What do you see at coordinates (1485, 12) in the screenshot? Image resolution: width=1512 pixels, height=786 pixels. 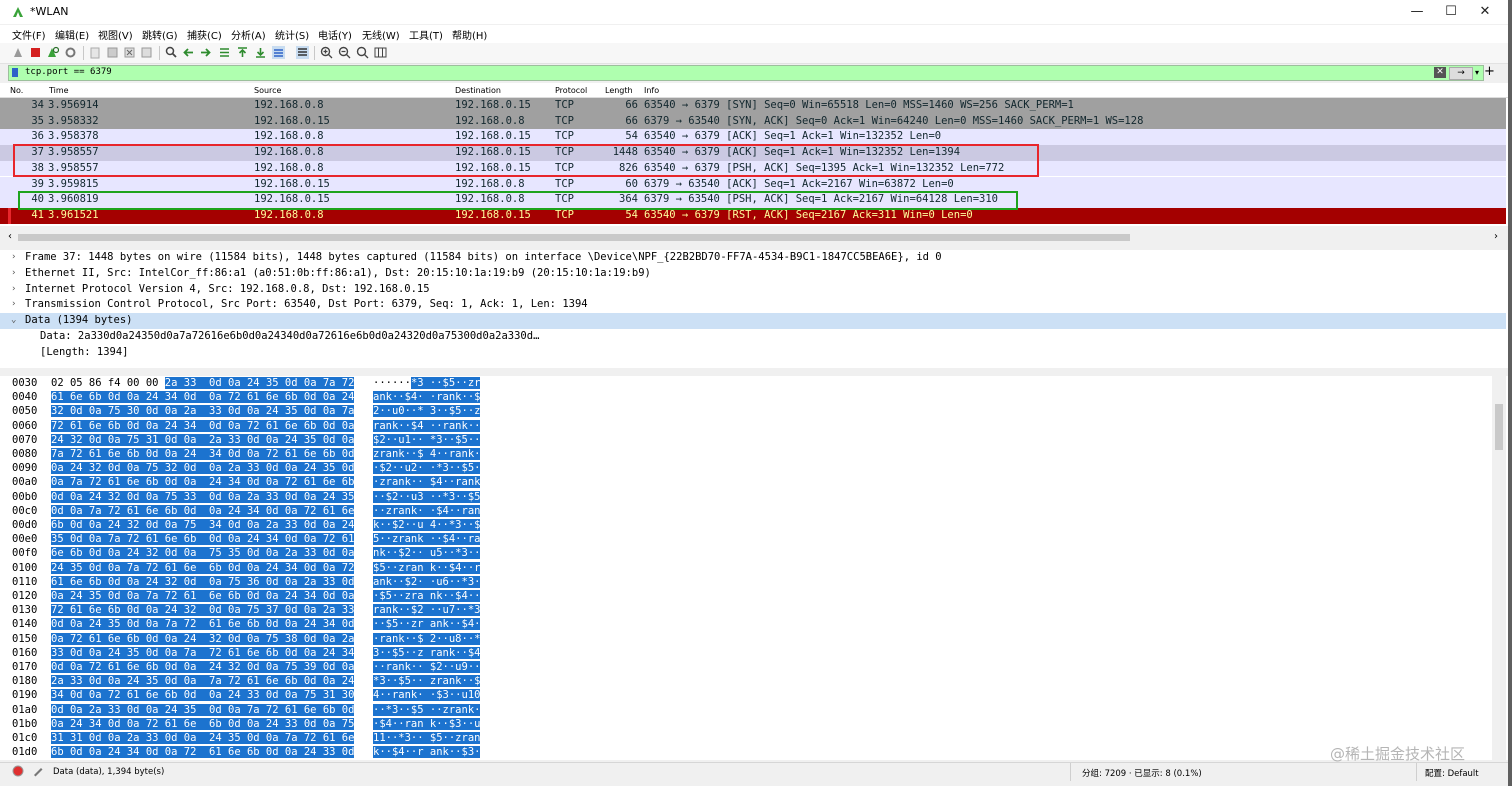 I see `close-button: ✕` at bounding box center [1485, 12].